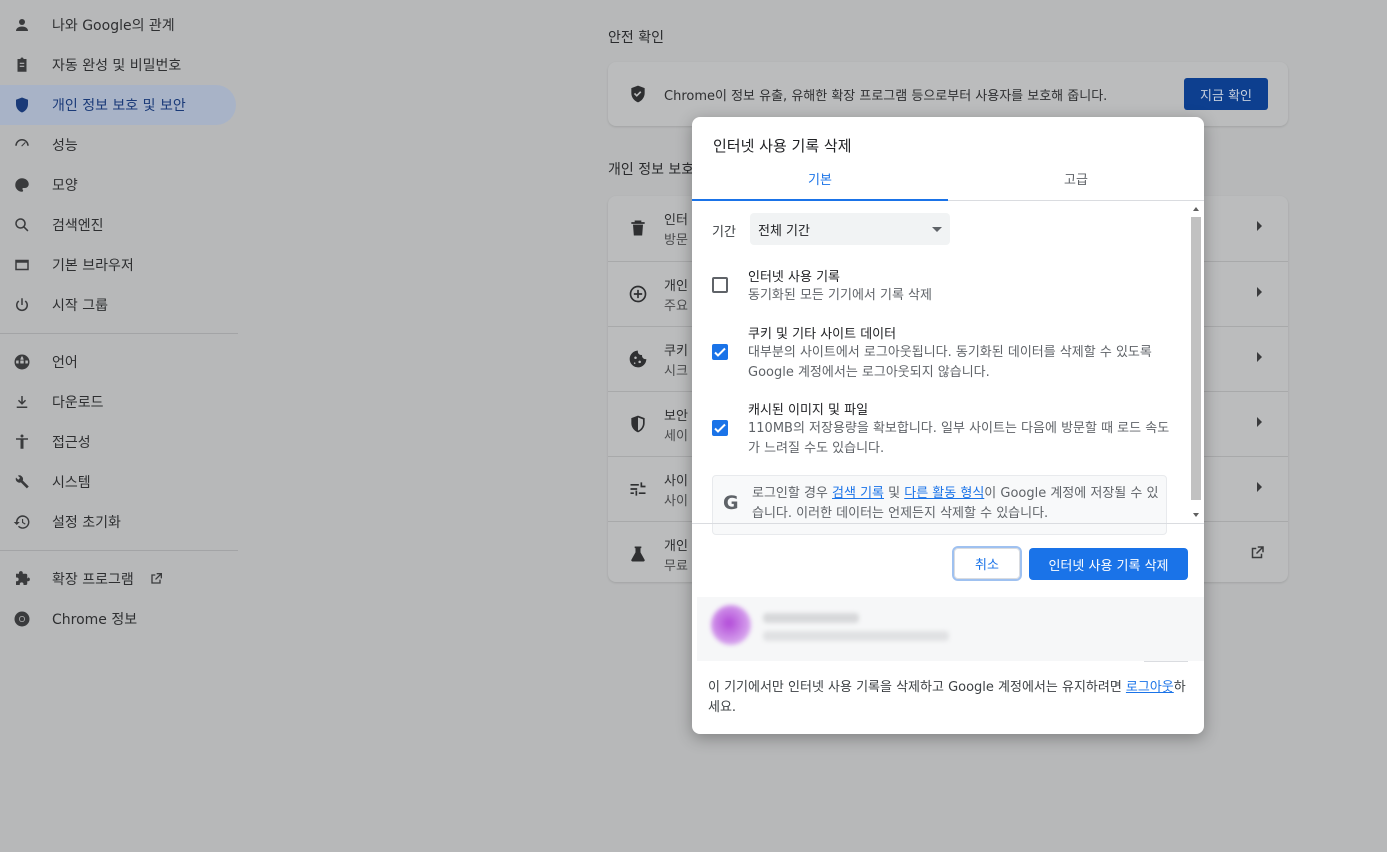  I want to click on time-range-select: 전체 기간, so click(850, 229).